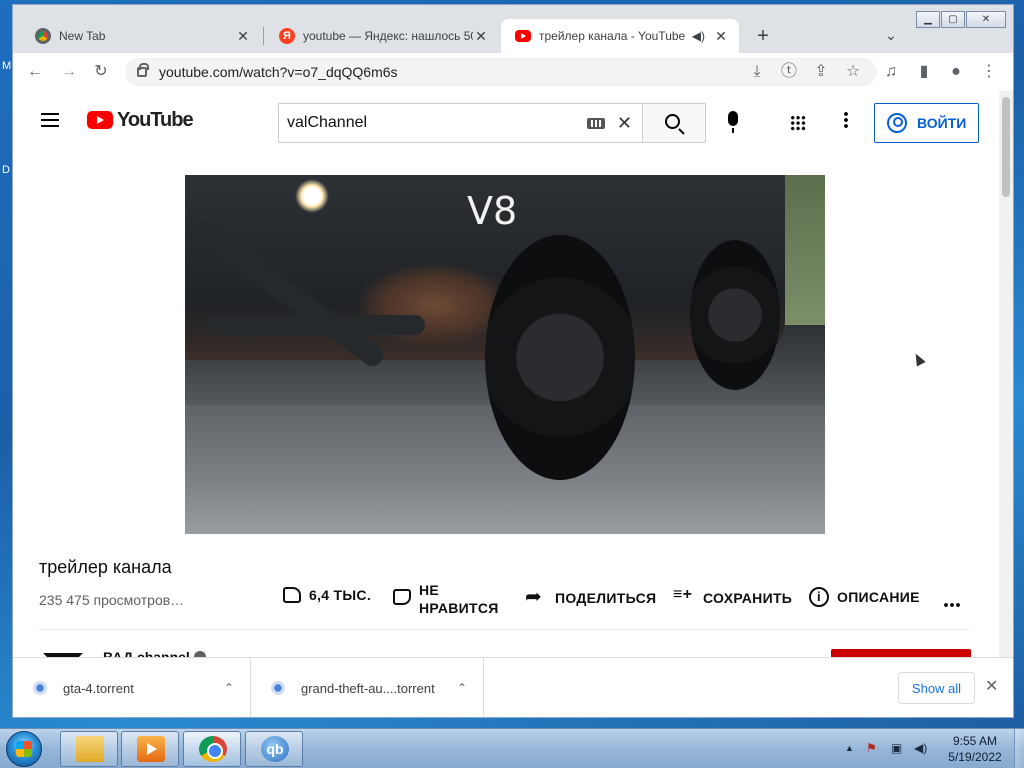 This screenshot has height=768, width=1024. Describe the element at coordinates (891, 35) in the screenshot. I see `tab-search-button: ⌄` at that location.